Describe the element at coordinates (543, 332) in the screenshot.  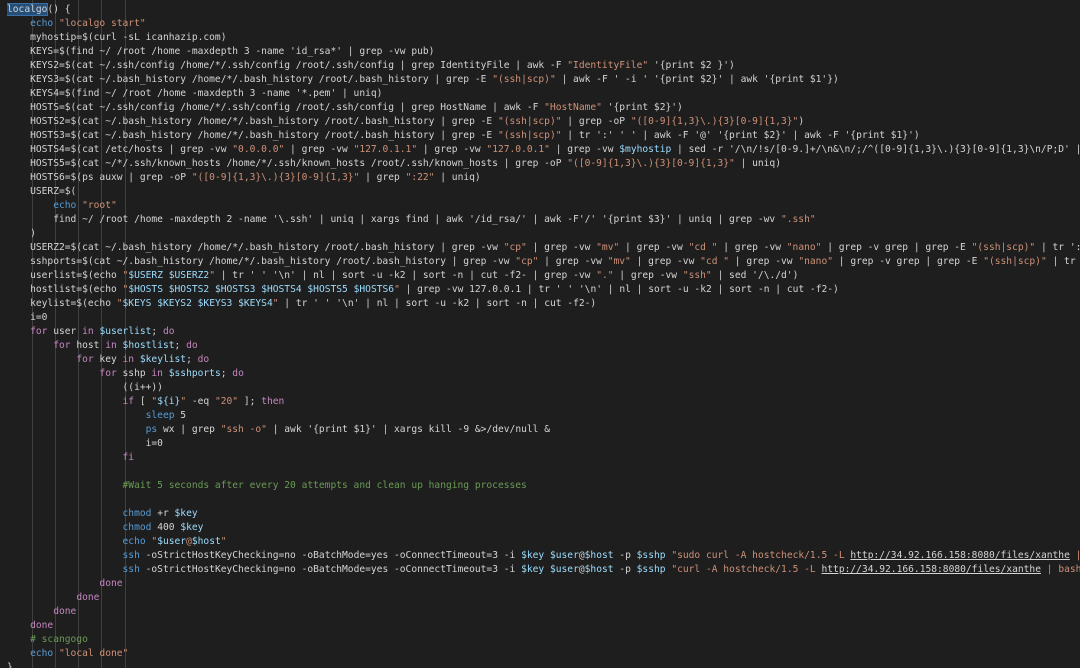
I see `code-line: for user in $userlist; do` at that location.